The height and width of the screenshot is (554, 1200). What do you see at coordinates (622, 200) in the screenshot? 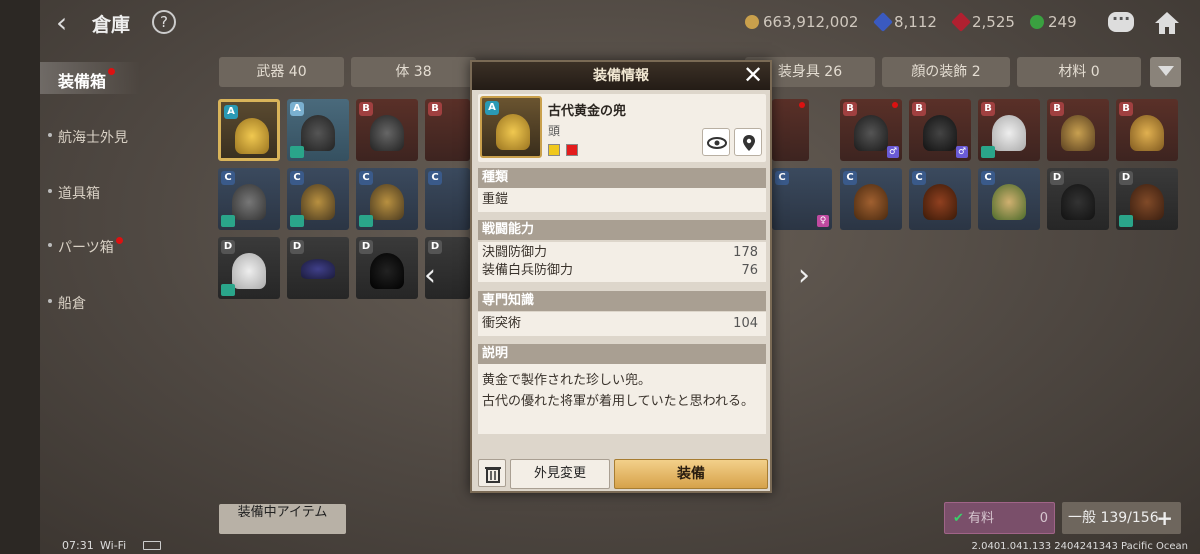
I see `section-kind-body: 重鎧` at bounding box center [622, 200].